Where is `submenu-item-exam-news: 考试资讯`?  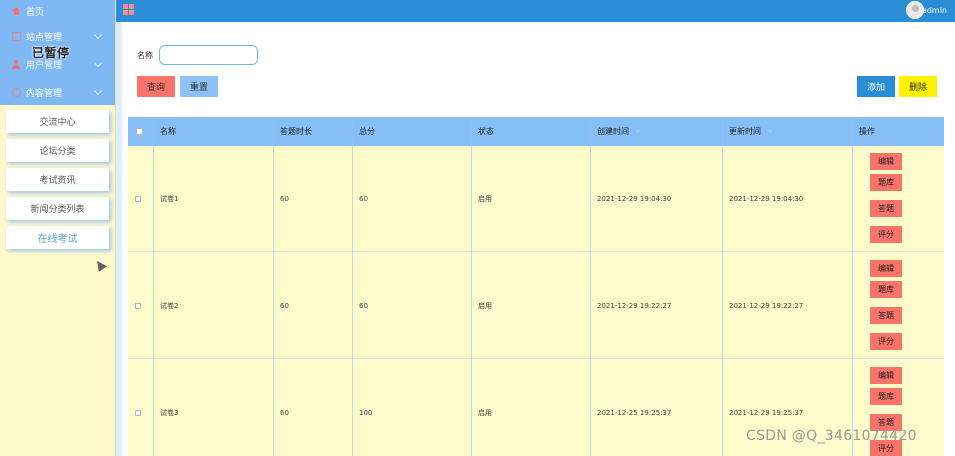 submenu-item-exam-news: 考试资讯 is located at coordinates (57, 179).